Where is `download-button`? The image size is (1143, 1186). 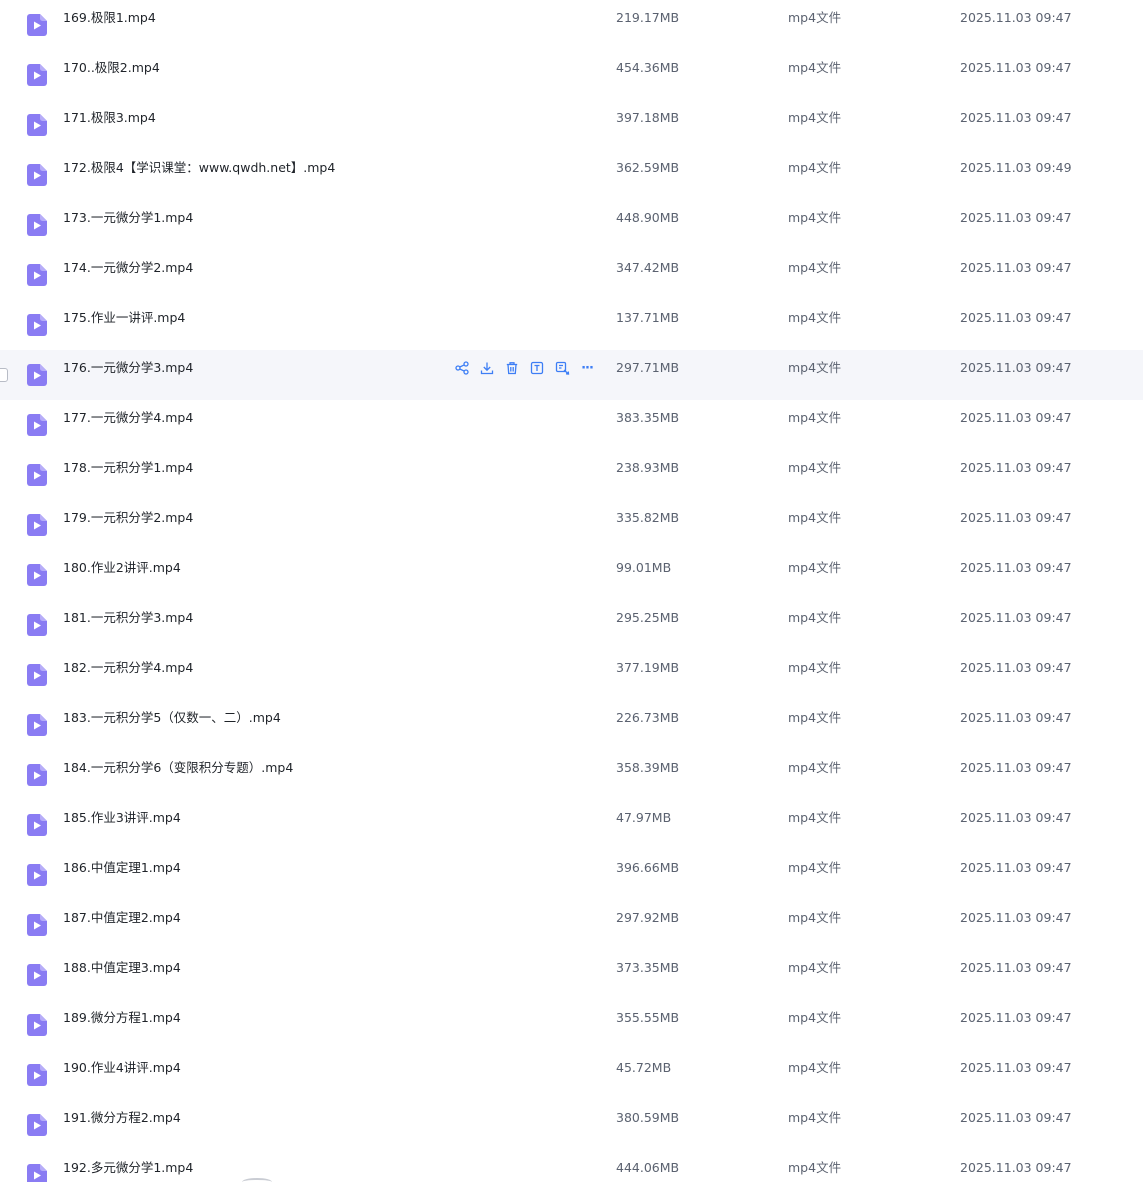 download-button is located at coordinates (487, 368).